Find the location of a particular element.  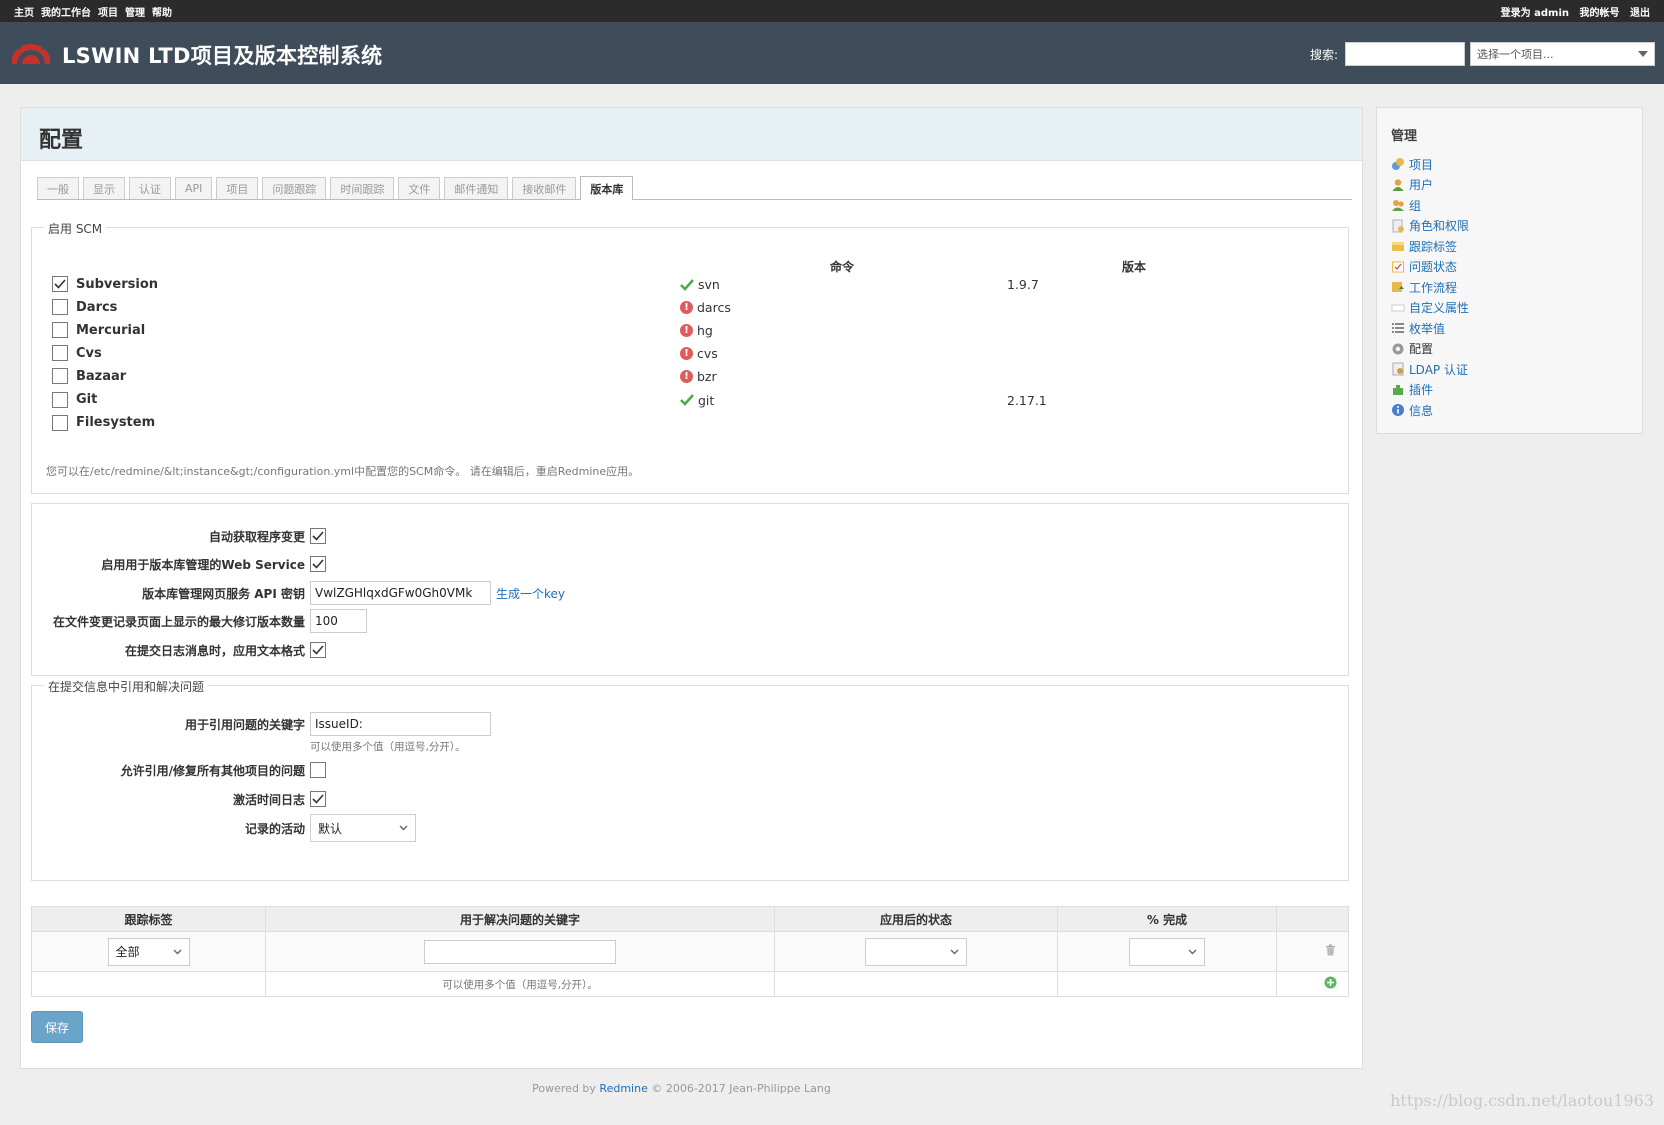

tab-2: 认证 is located at coordinates (150, 188).